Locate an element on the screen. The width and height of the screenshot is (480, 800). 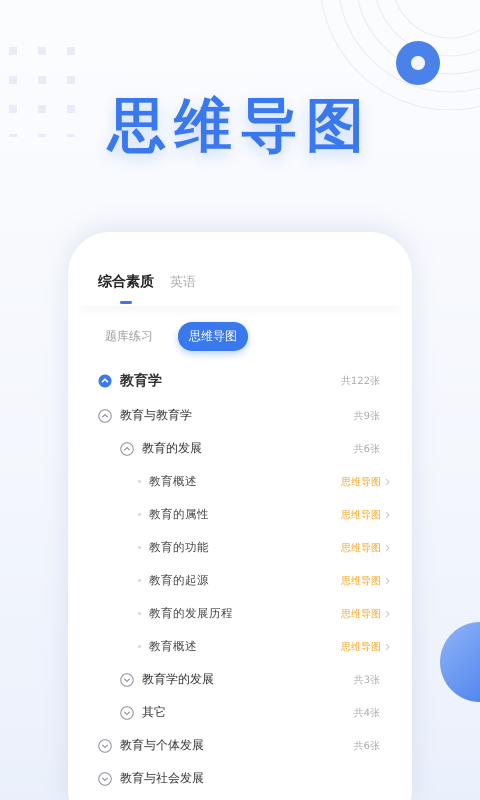
tree-item: 教育与社会发展 is located at coordinates (162, 778).